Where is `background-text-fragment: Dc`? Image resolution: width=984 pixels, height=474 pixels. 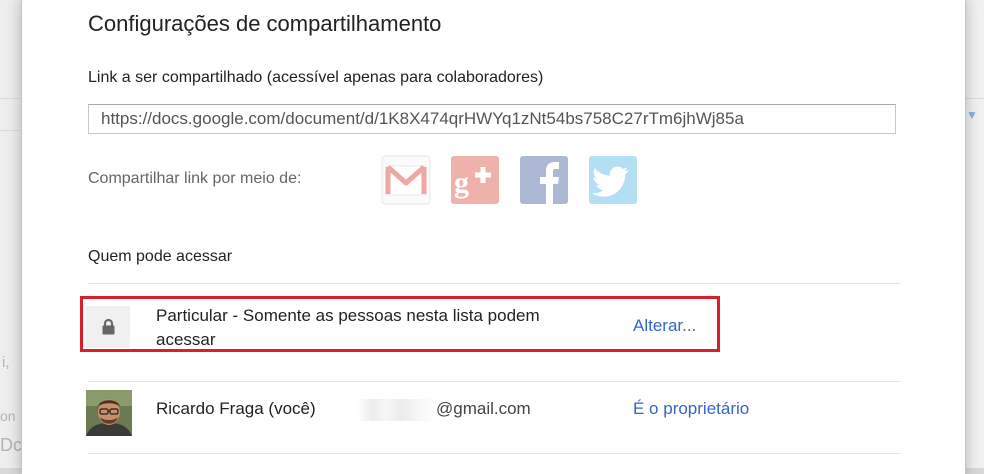
background-text-fragment: Dc is located at coordinates (11, 445).